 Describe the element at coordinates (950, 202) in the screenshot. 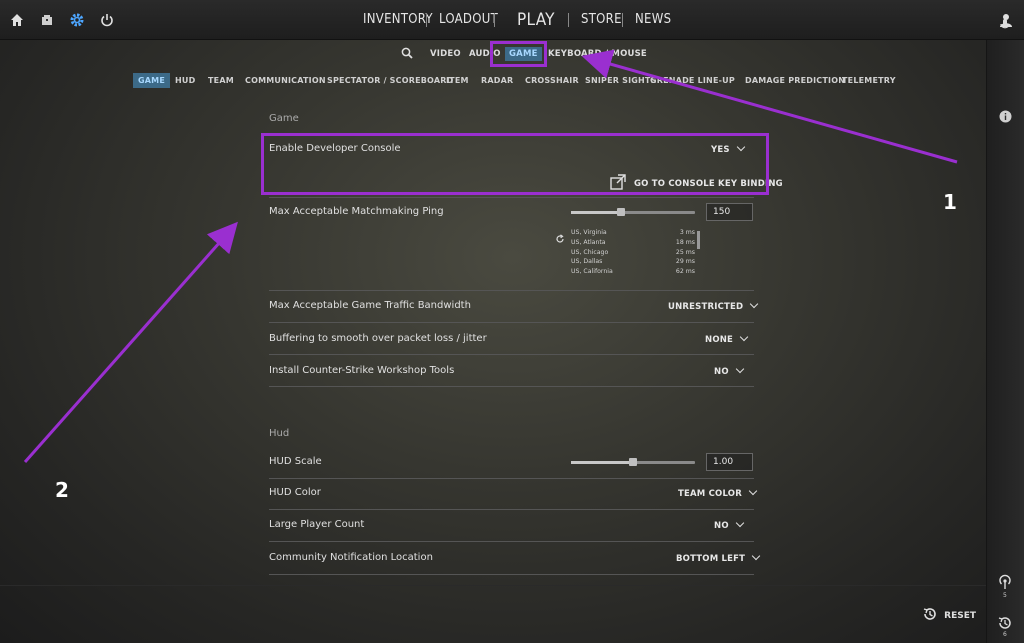

I see `annotation-number-one: 1` at that location.